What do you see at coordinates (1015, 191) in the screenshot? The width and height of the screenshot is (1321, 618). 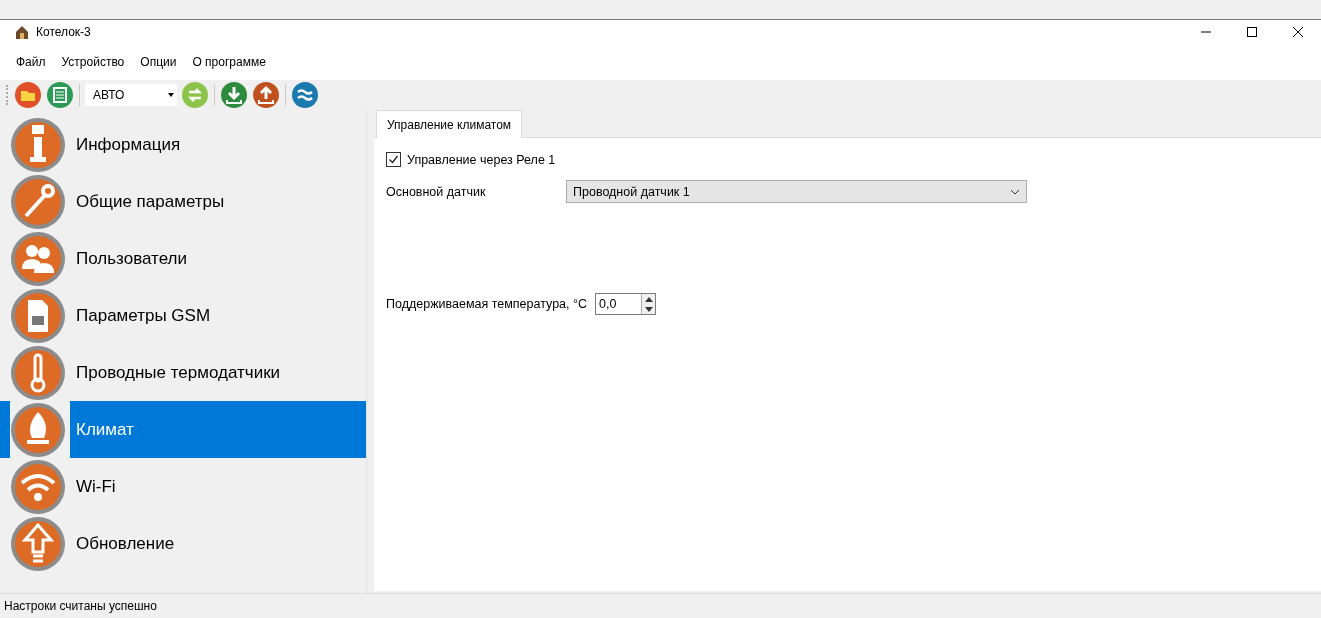 I see `chevron-down-icon` at bounding box center [1015, 191].